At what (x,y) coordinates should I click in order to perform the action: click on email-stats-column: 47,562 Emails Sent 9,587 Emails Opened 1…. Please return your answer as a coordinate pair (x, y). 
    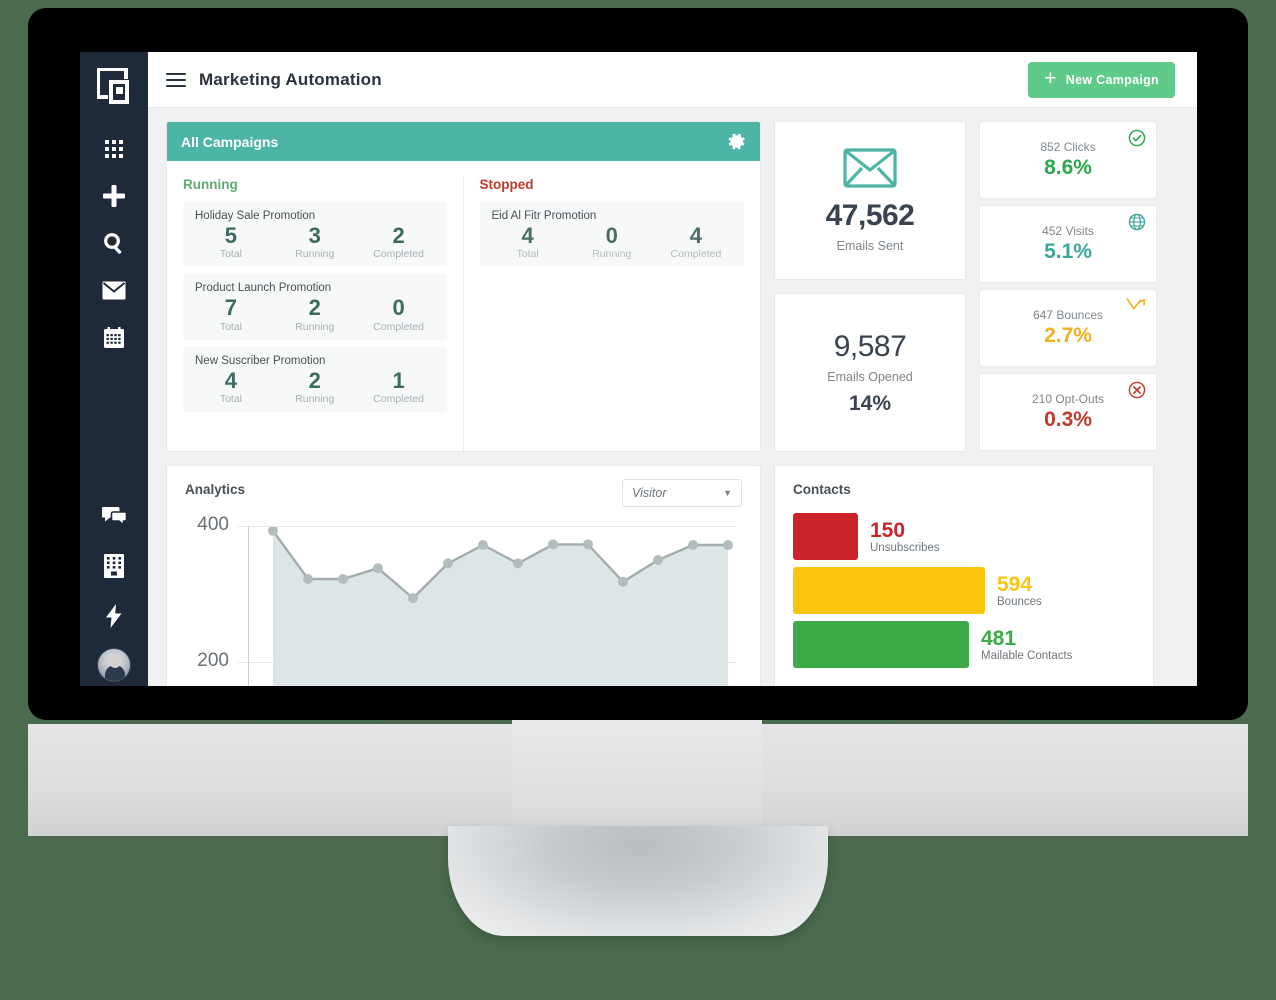
    Looking at the image, I should click on (870, 286).